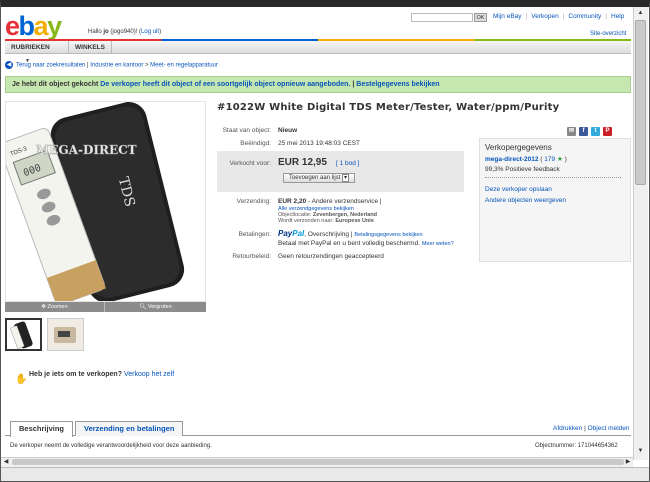  What do you see at coordinates (184, 66) in the screenshot?
I see `breadcrumb-item-measuring: Meet- en regelapparatuur` at bounding box center [184, 66].